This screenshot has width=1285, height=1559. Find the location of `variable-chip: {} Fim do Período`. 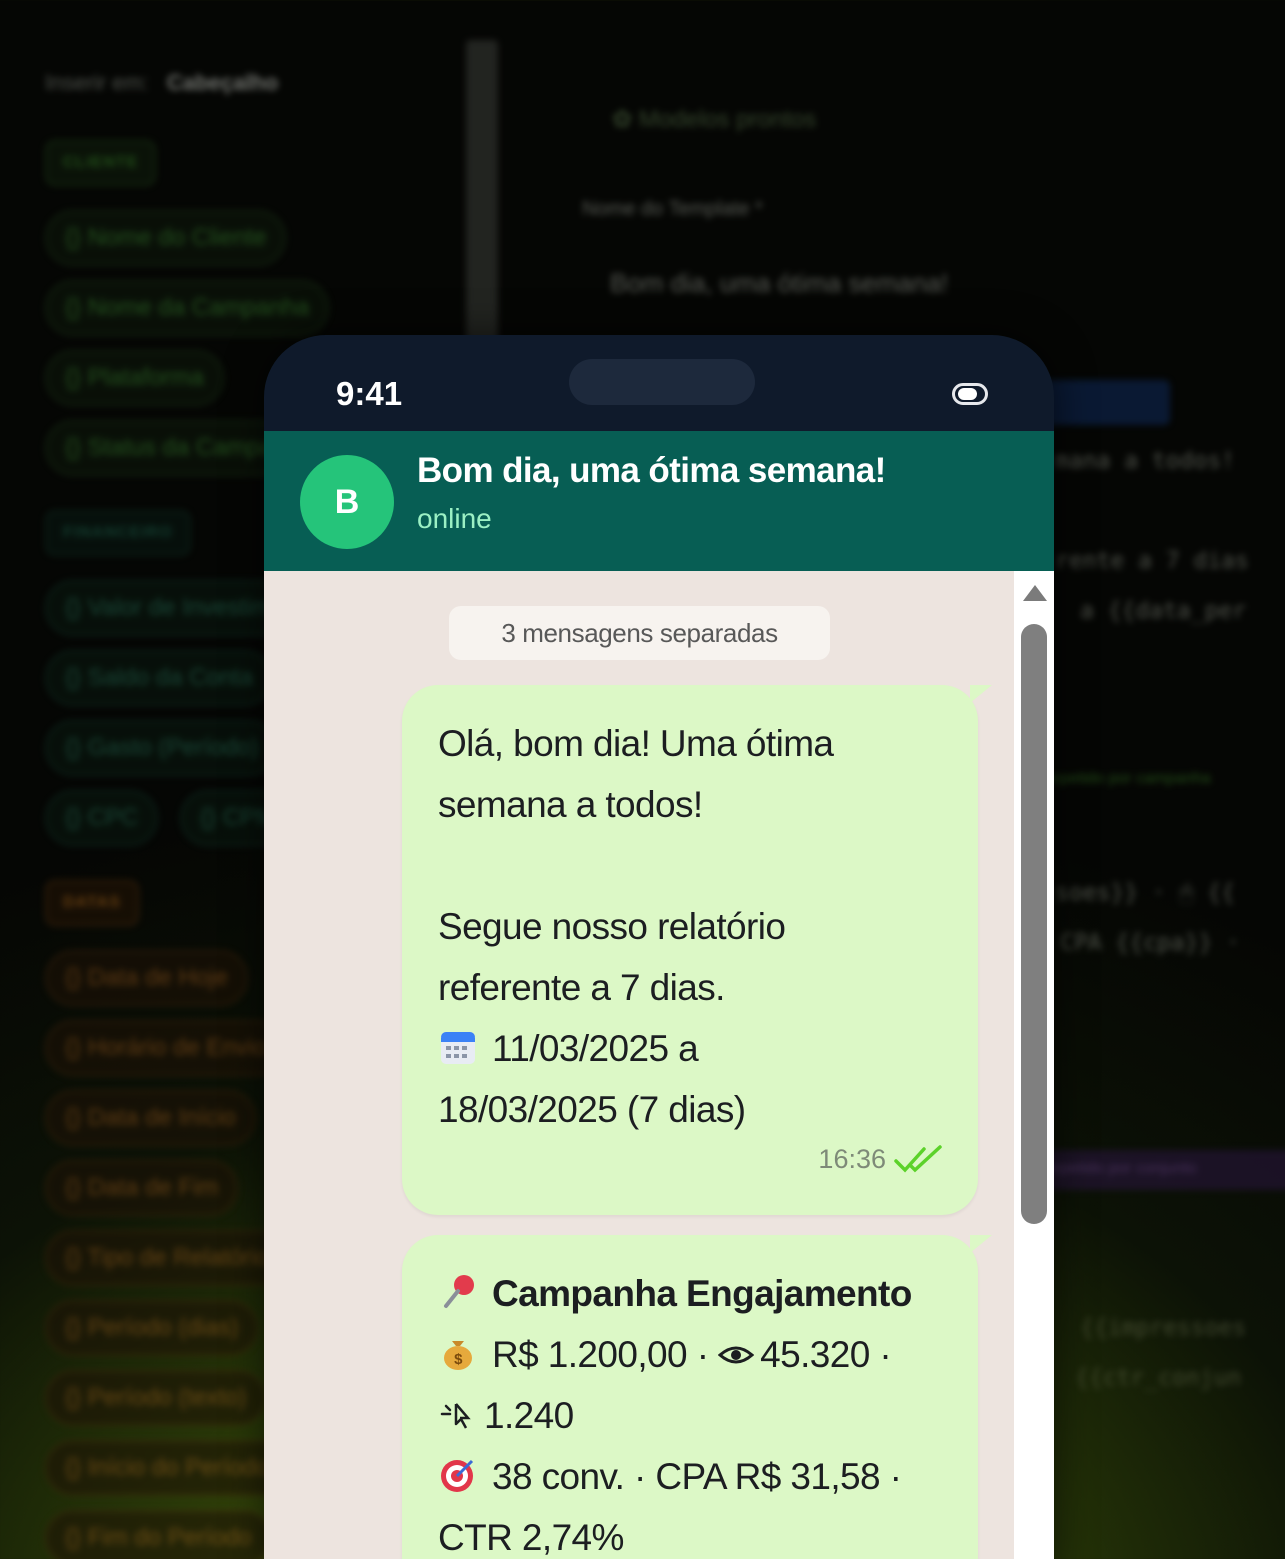

variable-chip: {} Fim do Período is located at coordinates (158, 1534).